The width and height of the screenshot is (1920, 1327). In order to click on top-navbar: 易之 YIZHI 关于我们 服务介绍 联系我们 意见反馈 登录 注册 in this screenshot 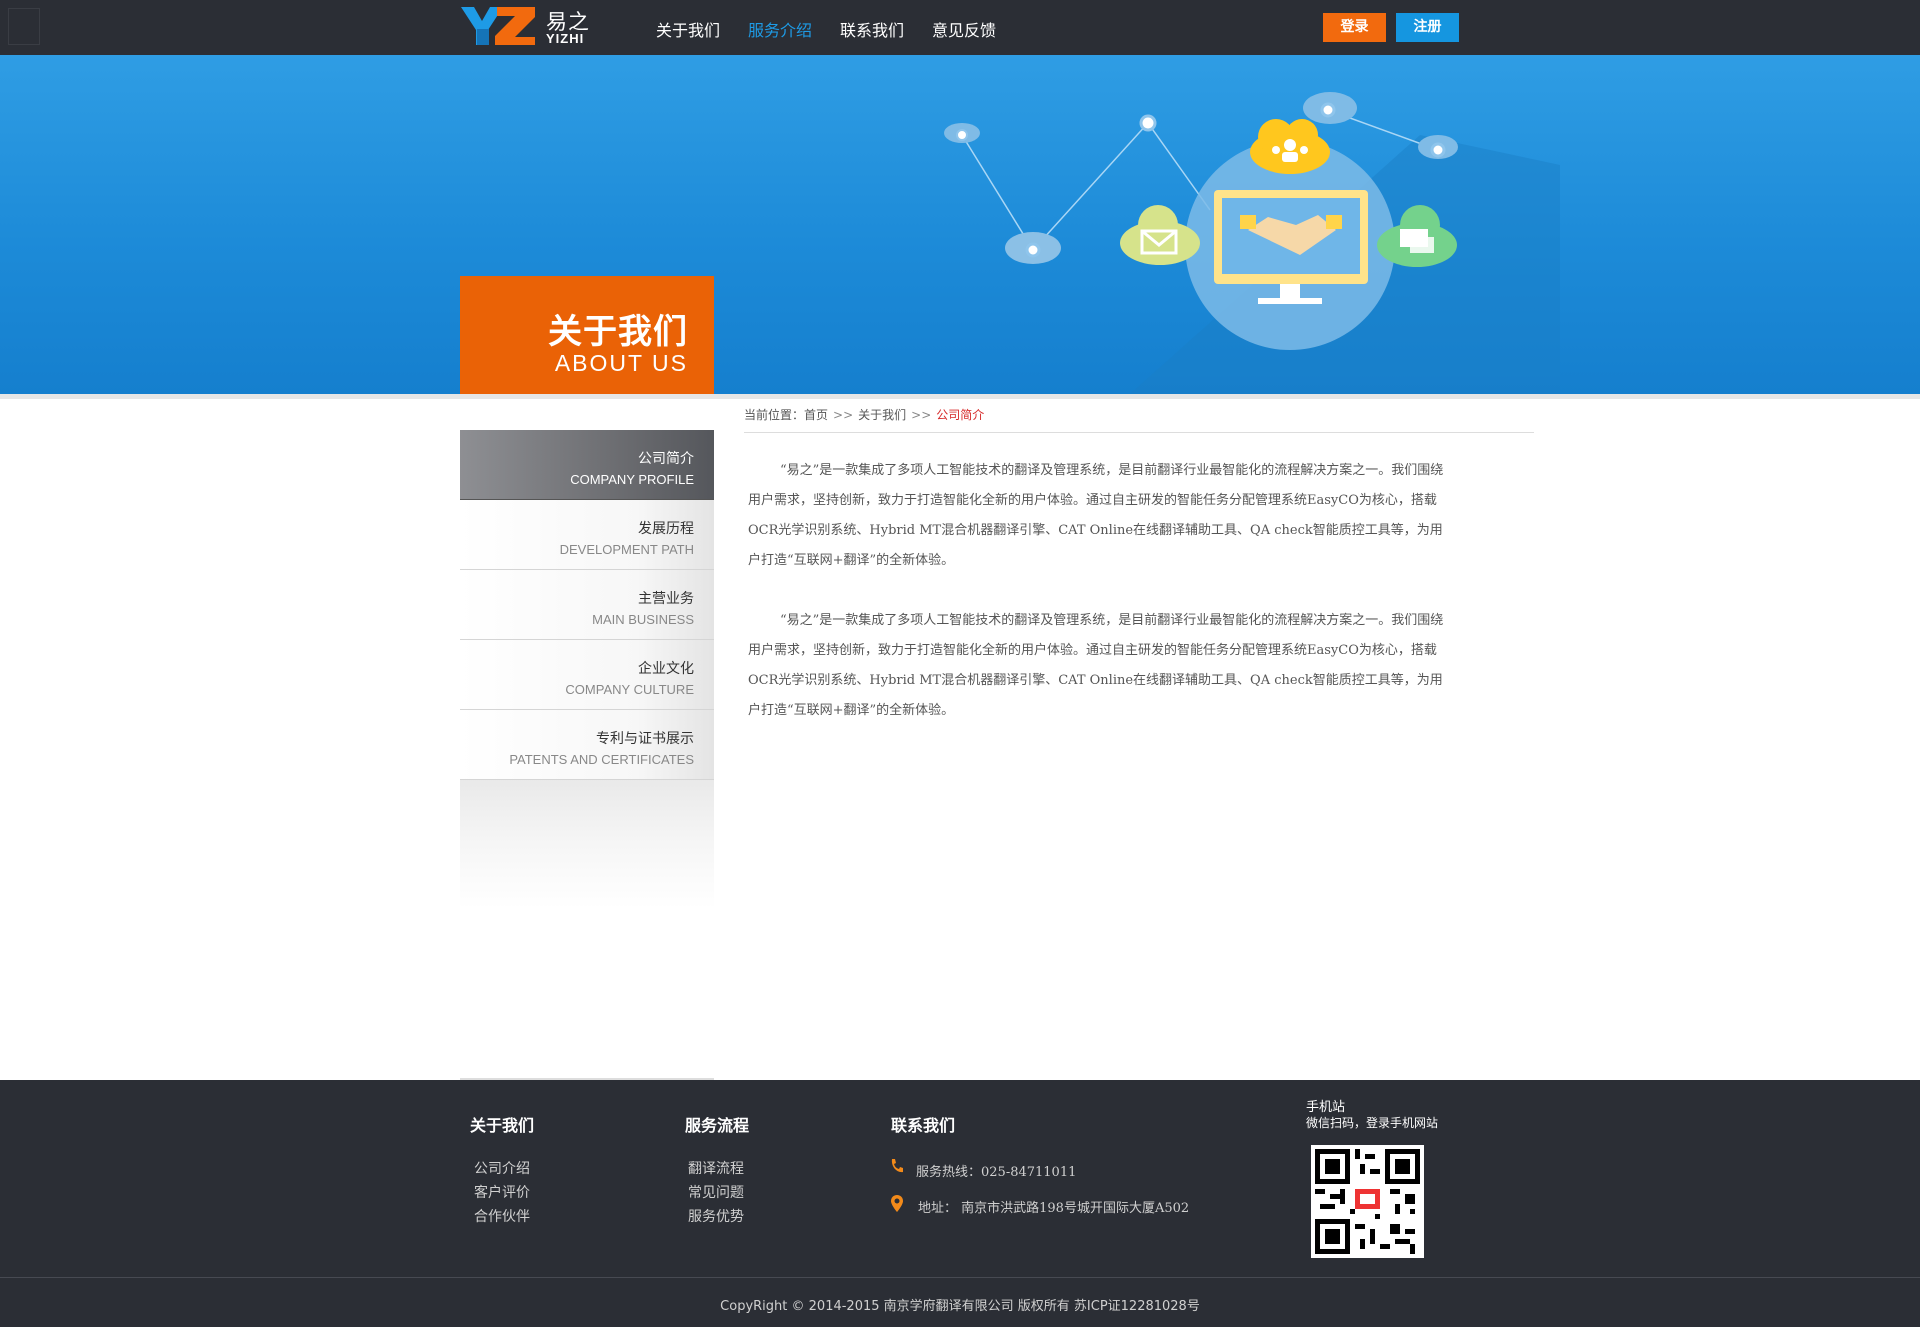, I will do `click(960, 27)`.